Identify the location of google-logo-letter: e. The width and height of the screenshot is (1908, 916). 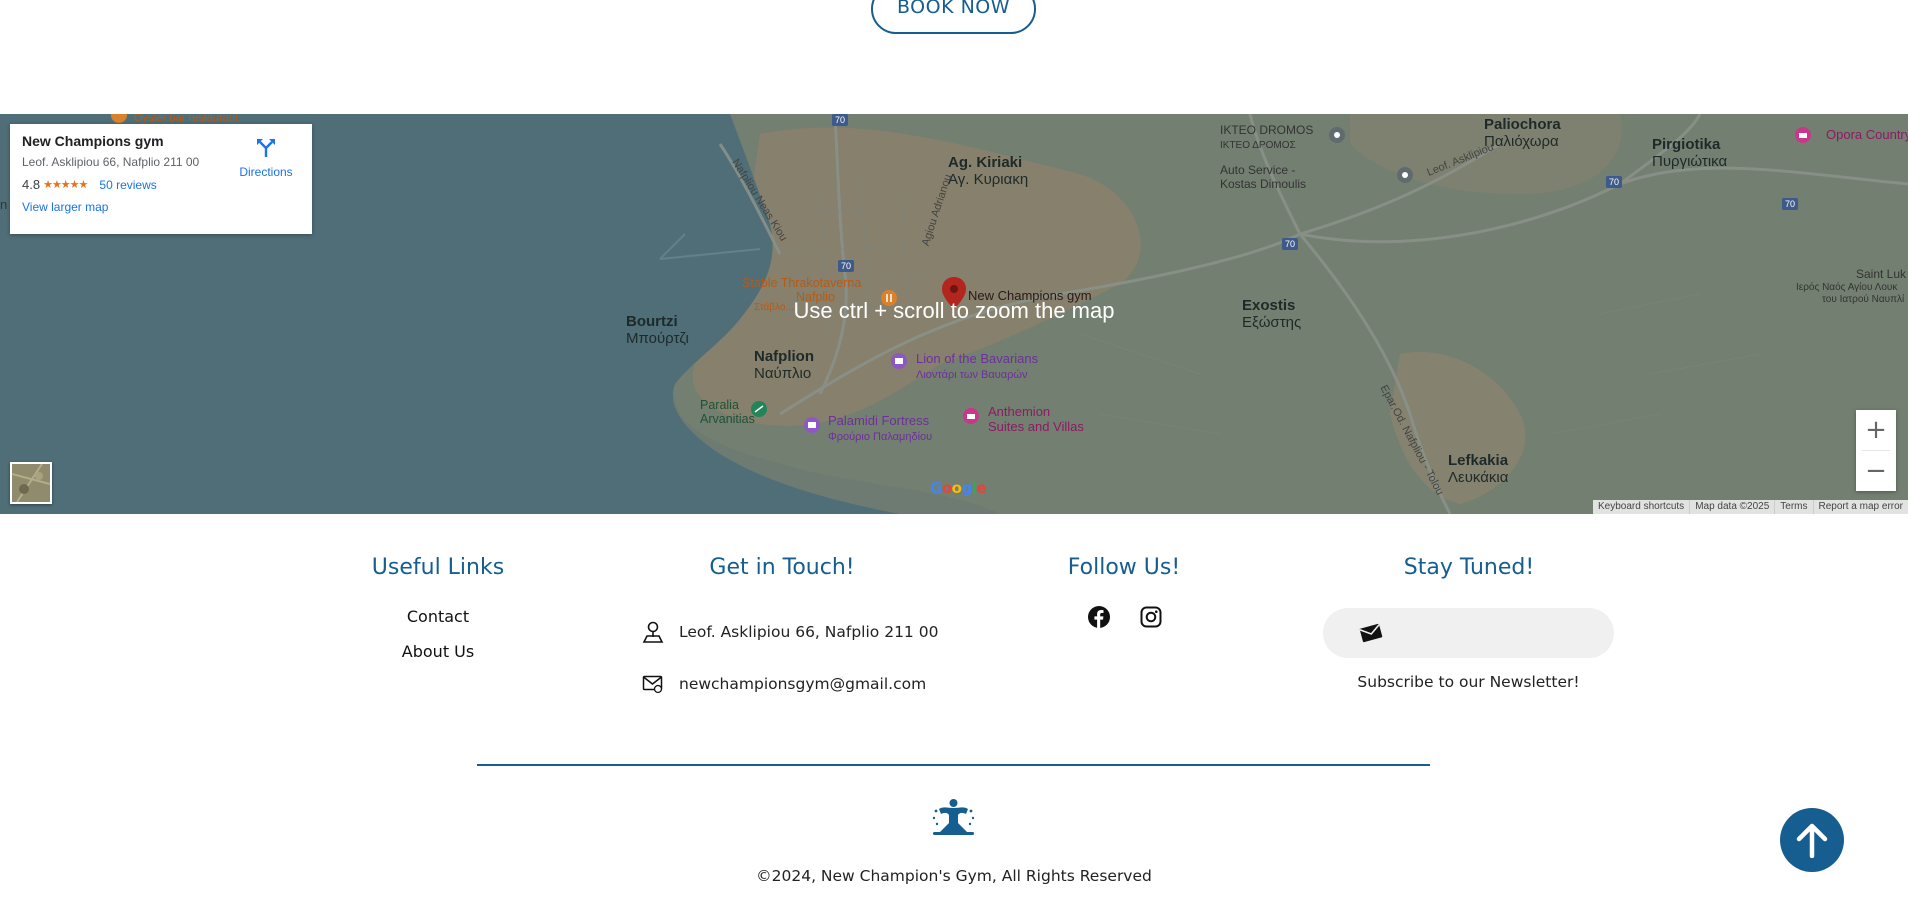
(981, 488).